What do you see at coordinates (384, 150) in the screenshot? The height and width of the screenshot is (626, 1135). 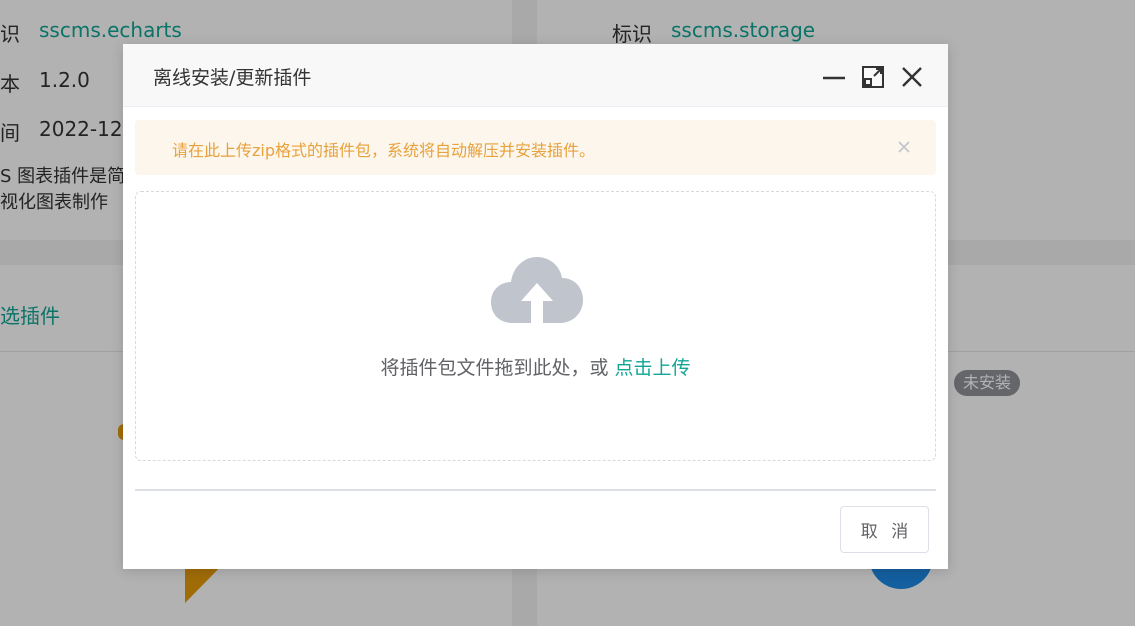 I see `alert-message: 请在此上传zip格式的插件包，系统将自动解压并安装插件。` at bounding box center [384, 150].